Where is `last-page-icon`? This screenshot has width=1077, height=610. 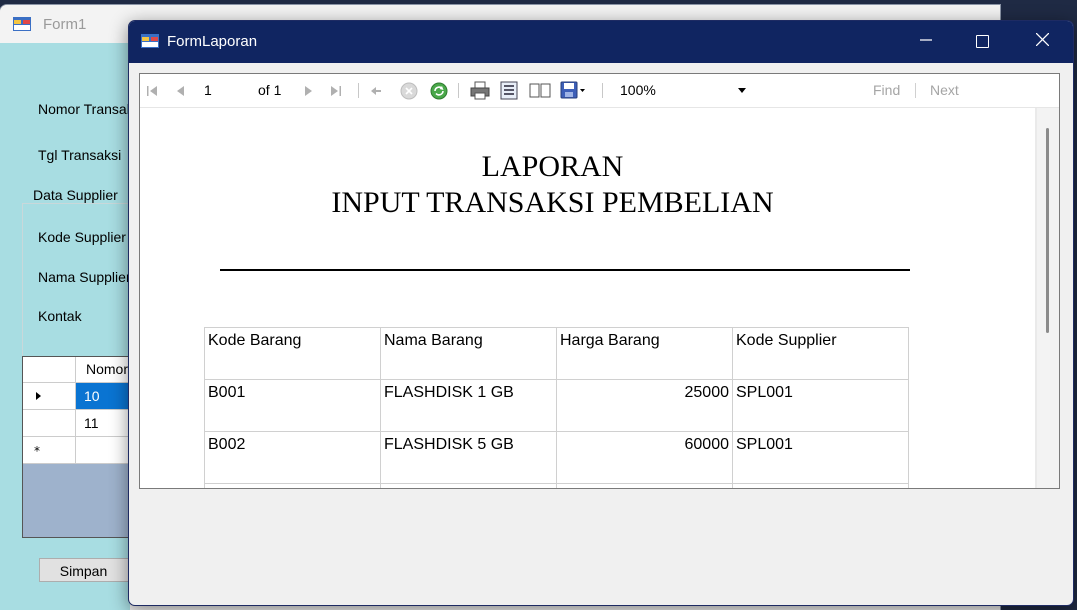 last-page-icon is located at coordinates (336, 91).